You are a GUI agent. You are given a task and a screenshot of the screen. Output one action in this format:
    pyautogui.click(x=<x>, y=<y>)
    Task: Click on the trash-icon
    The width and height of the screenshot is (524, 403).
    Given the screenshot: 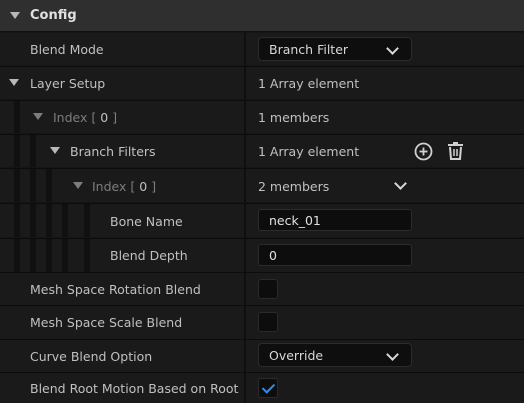 What is the action you would take?
    pyautogui.click(x=455, y=151)
    